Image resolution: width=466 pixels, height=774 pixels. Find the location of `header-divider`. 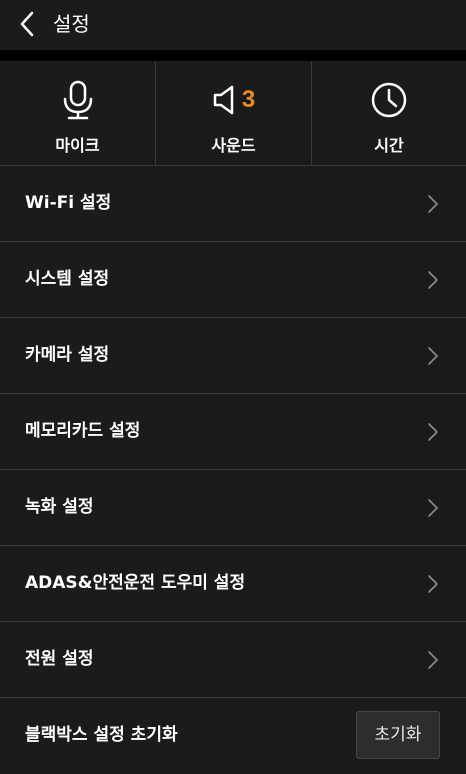

header-divider is located at coordinates (233, 55).